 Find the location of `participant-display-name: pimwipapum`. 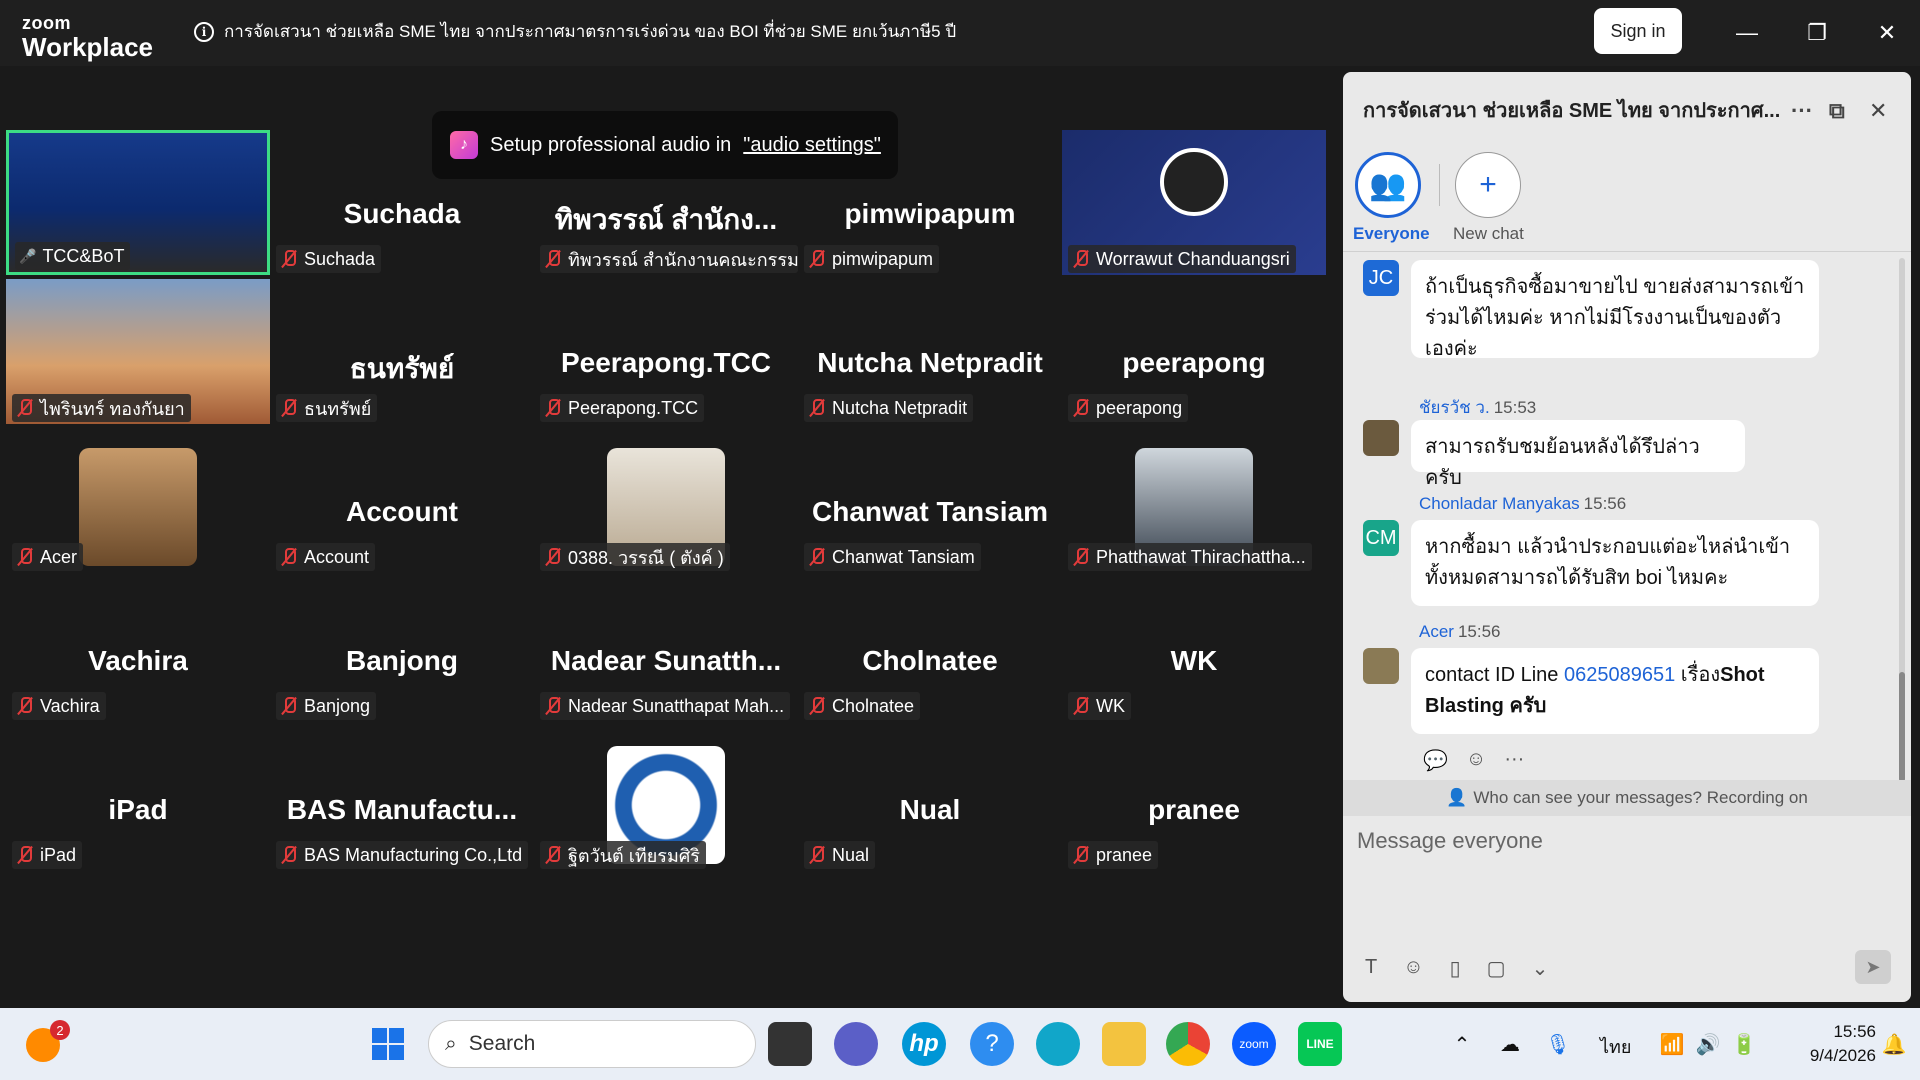

participant-display-name: pimwipapum is located at coordinates (930, 213).